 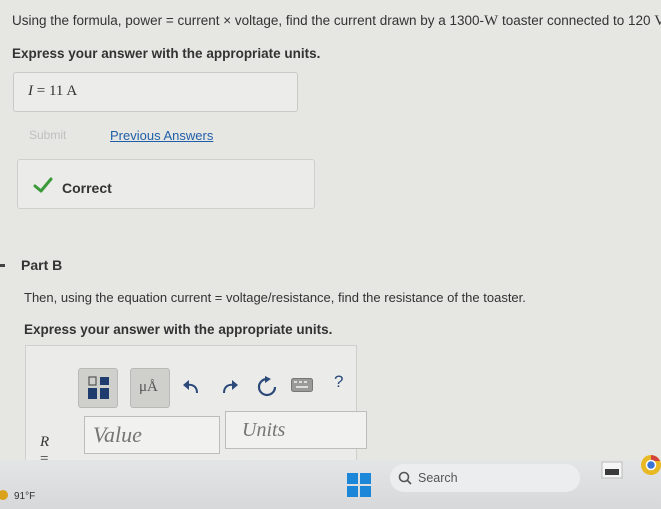 I want to click on submit-button: Submit, so click(x=47, y=135).